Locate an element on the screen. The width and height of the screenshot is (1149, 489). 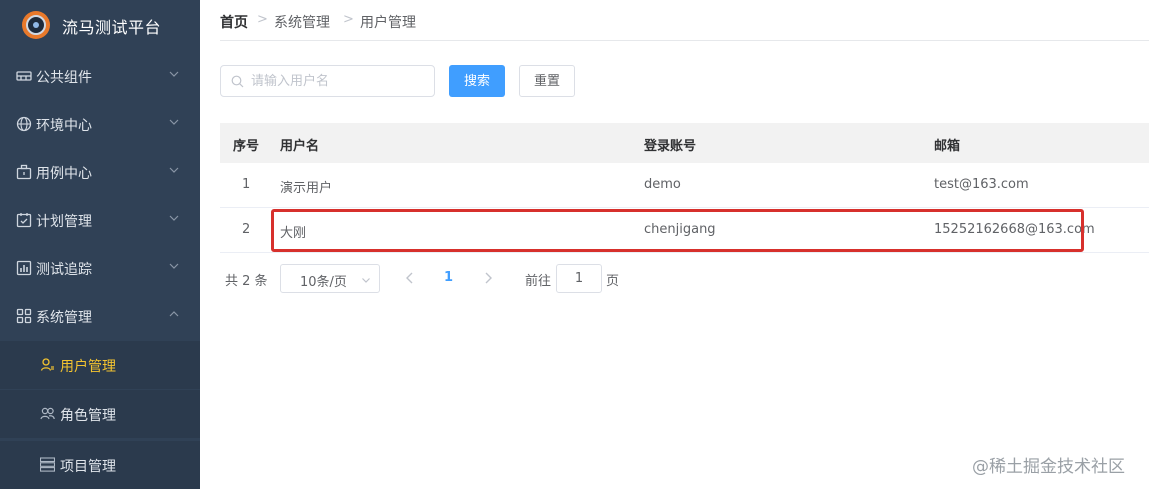
sidebar-subitem-project-management: 项目管理 is located at coordinates (100, 465).